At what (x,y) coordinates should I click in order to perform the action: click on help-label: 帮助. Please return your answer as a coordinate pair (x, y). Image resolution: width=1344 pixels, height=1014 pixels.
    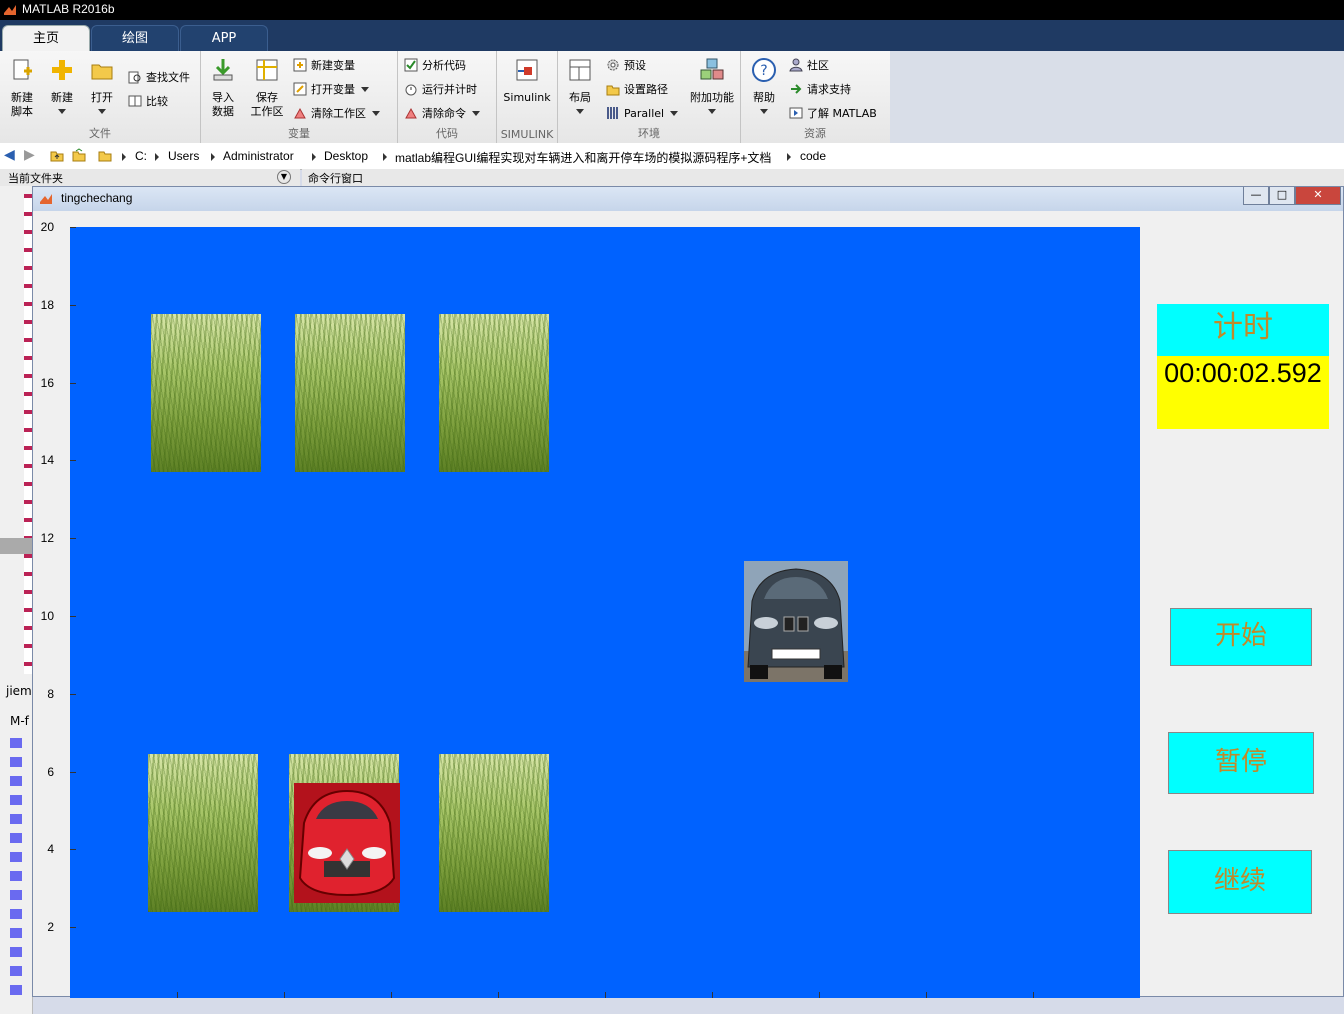
    Looking at the image, I should click on (764, 97).